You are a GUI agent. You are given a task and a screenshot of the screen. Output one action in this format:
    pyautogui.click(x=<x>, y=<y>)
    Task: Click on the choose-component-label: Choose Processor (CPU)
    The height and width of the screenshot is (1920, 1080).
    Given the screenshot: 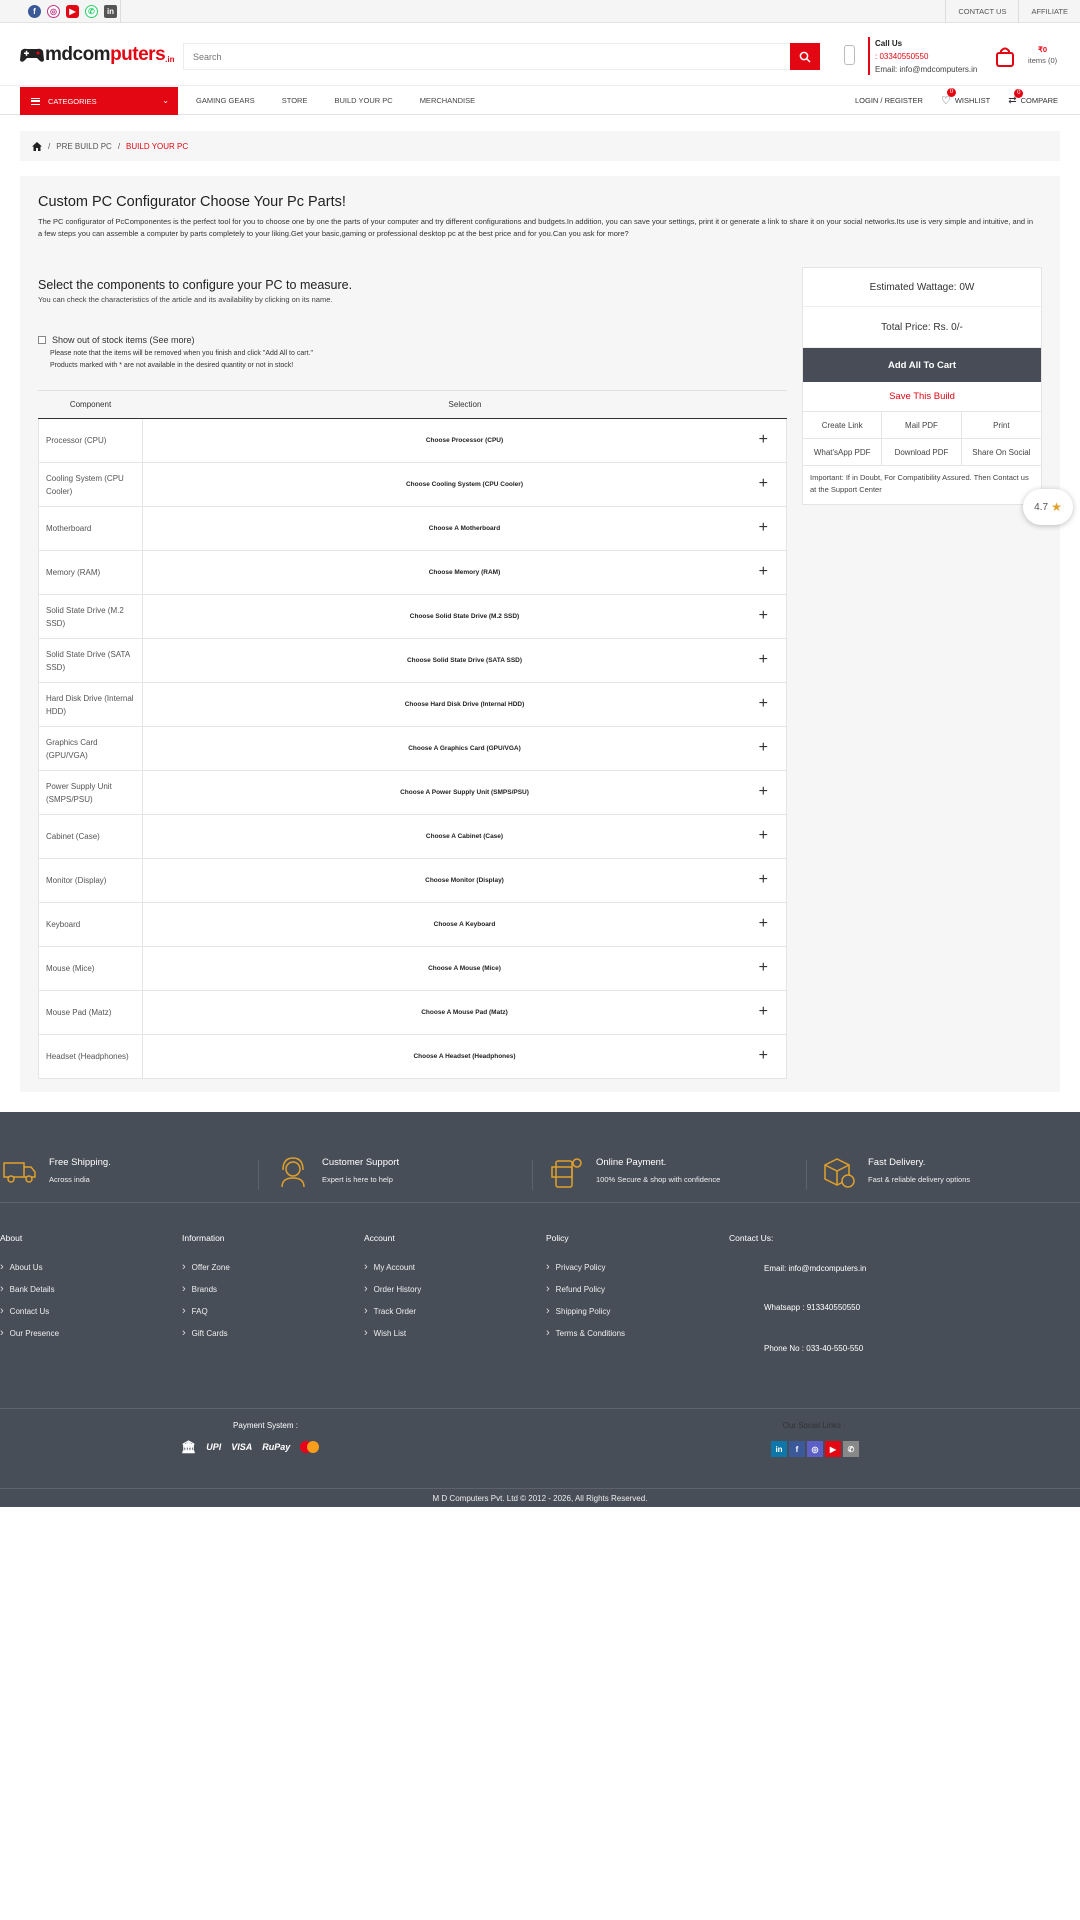 What is the action you would take?
    pyautogui.click(x=464, y=440)
    